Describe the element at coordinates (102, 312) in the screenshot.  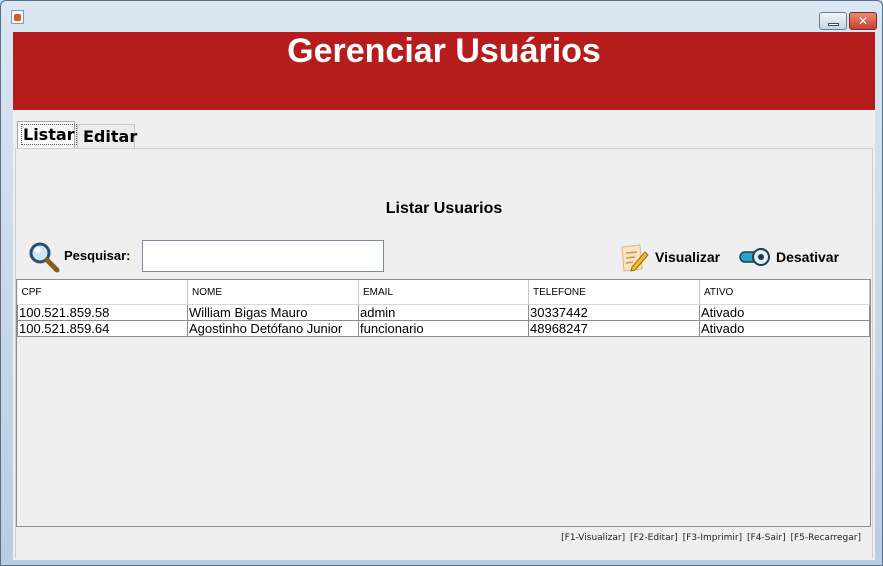
I see `table-cell: 100.521.859.58` at that location.